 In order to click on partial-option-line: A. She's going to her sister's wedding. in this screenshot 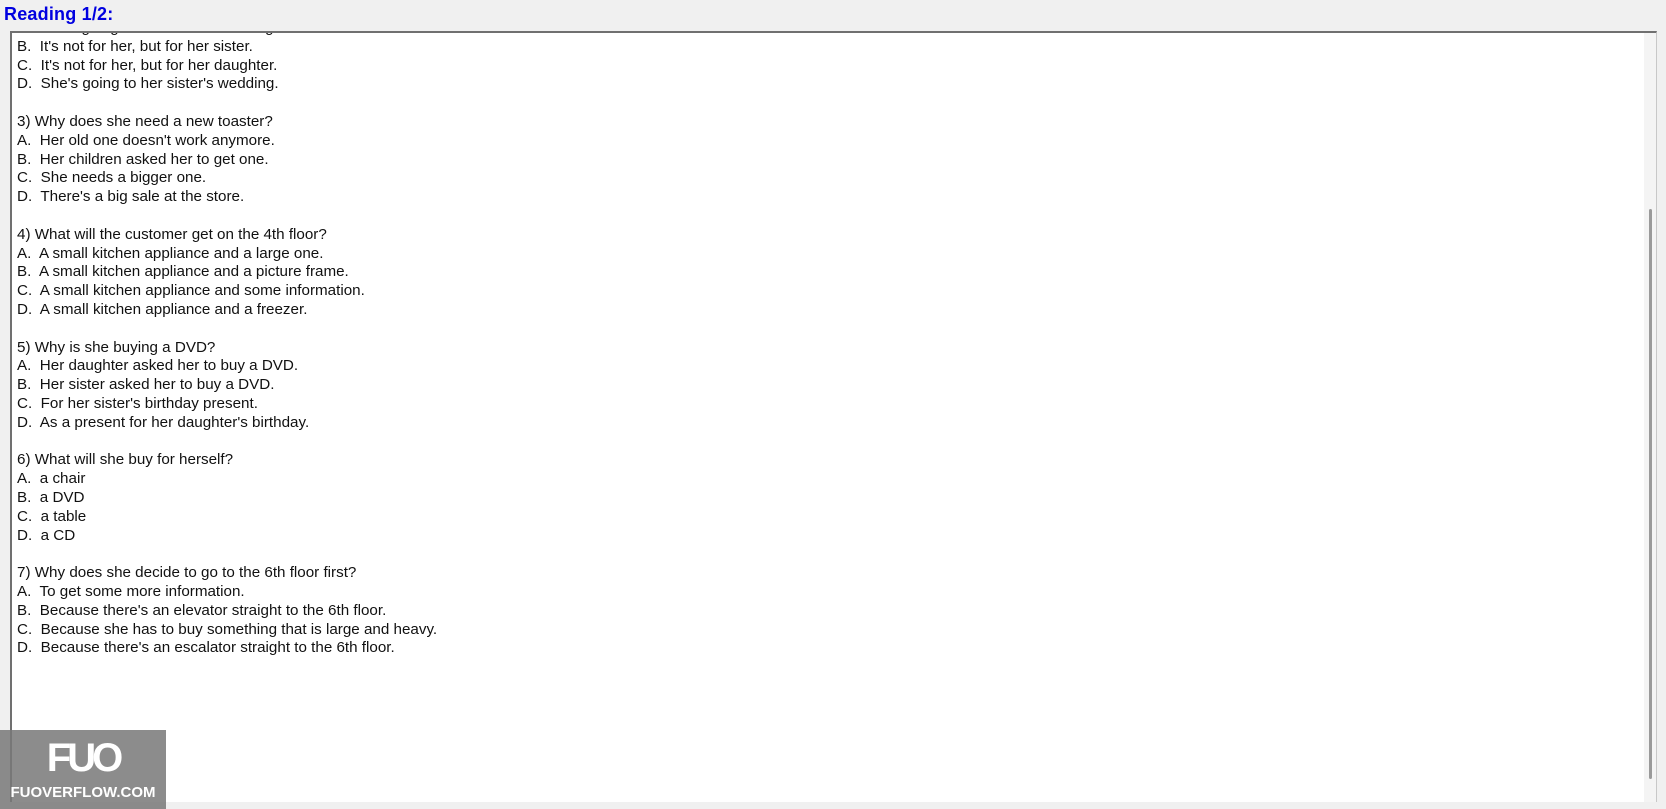, I will do `click(227, 35)`.